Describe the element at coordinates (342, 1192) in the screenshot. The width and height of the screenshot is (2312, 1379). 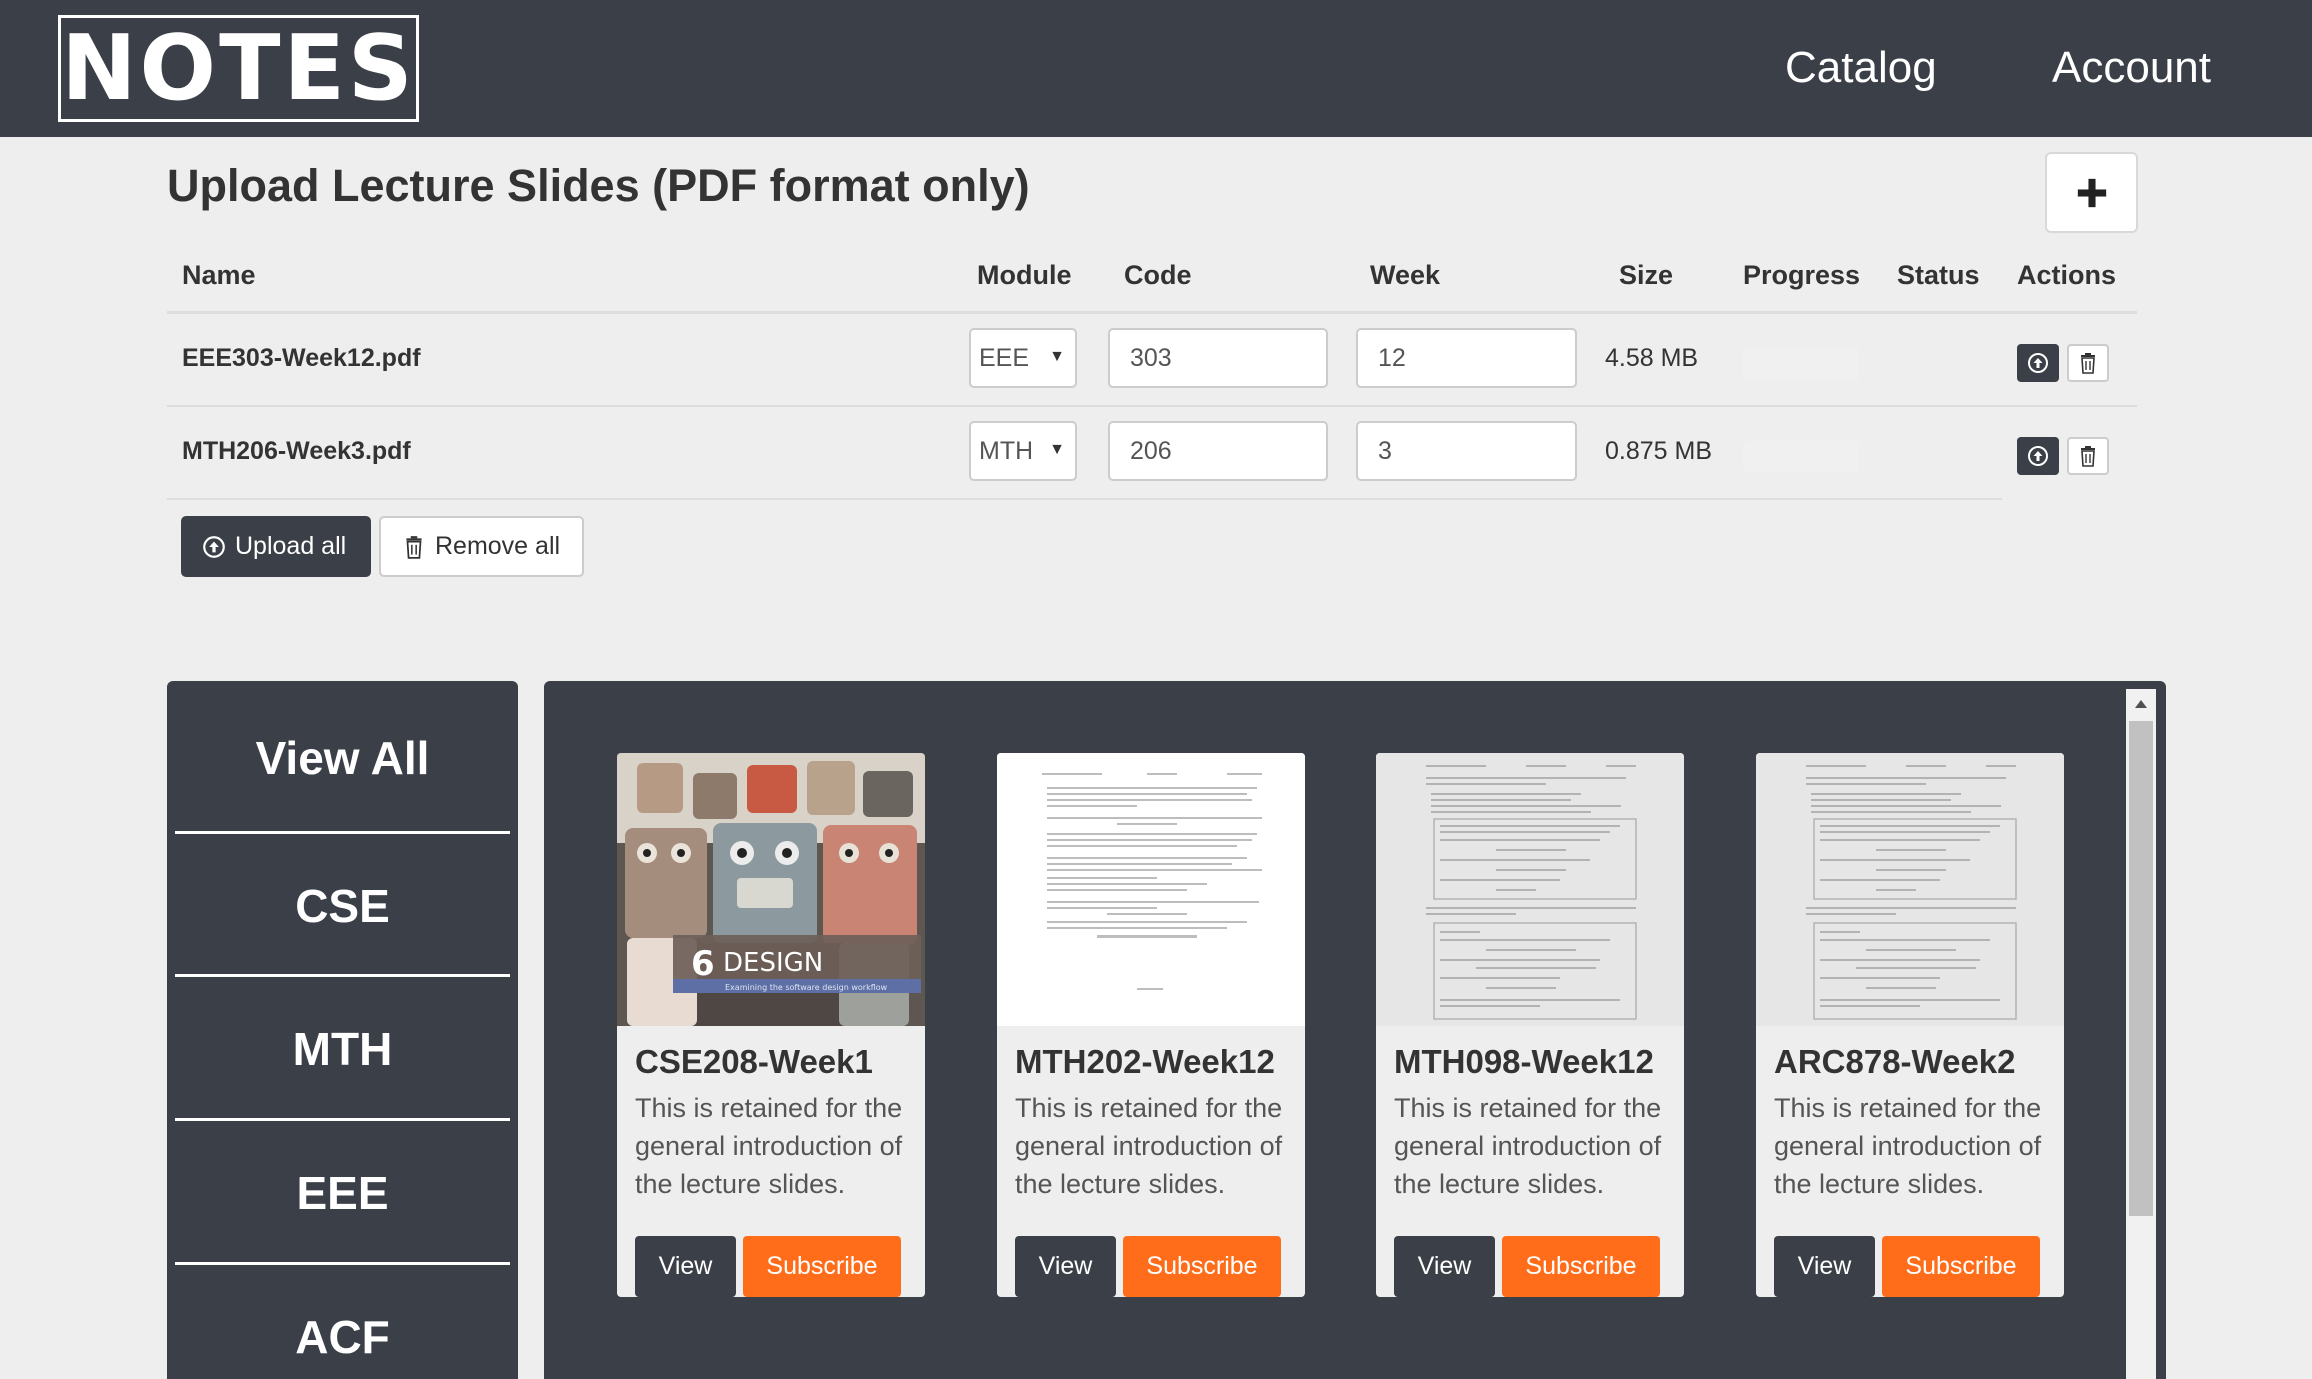
I see `sidebar-item-eee: EEE` at that location.